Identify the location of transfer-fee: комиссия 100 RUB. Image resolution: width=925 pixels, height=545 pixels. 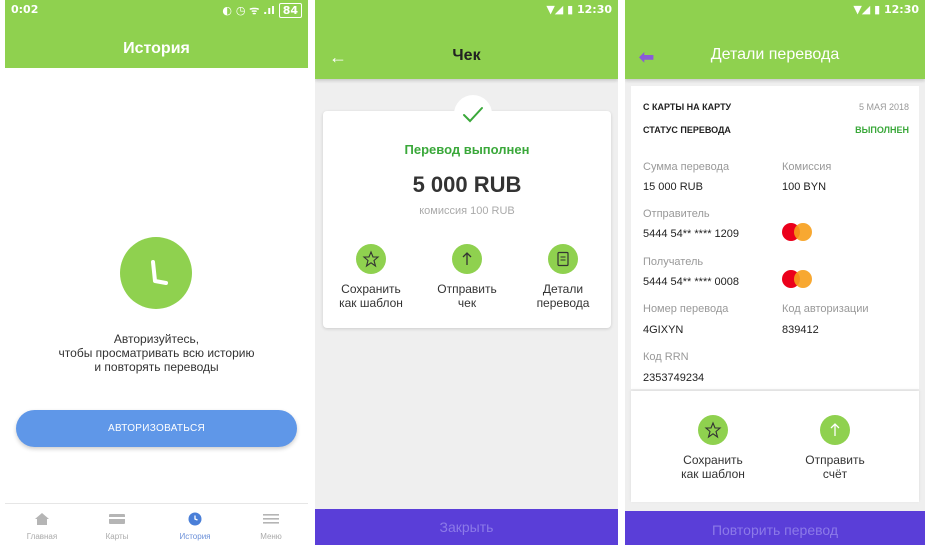
(467, 211).